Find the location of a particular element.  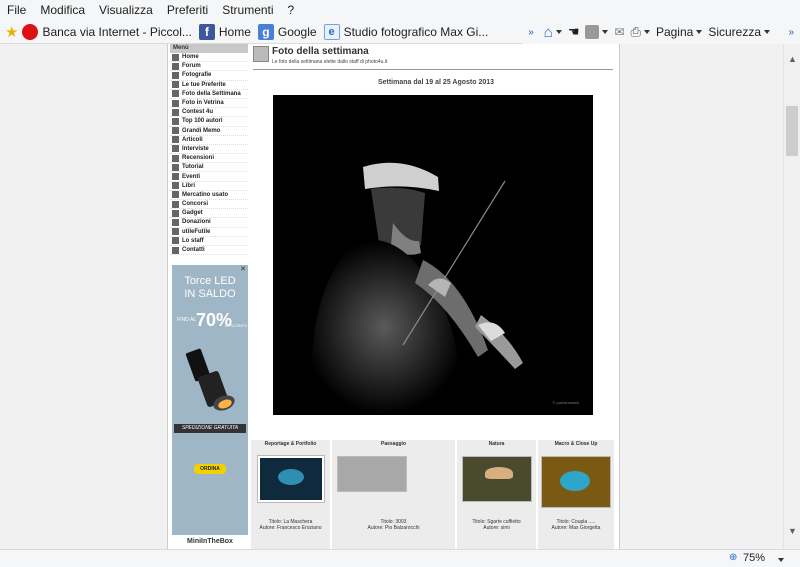

title-divider is located at coordinates (433, 69).